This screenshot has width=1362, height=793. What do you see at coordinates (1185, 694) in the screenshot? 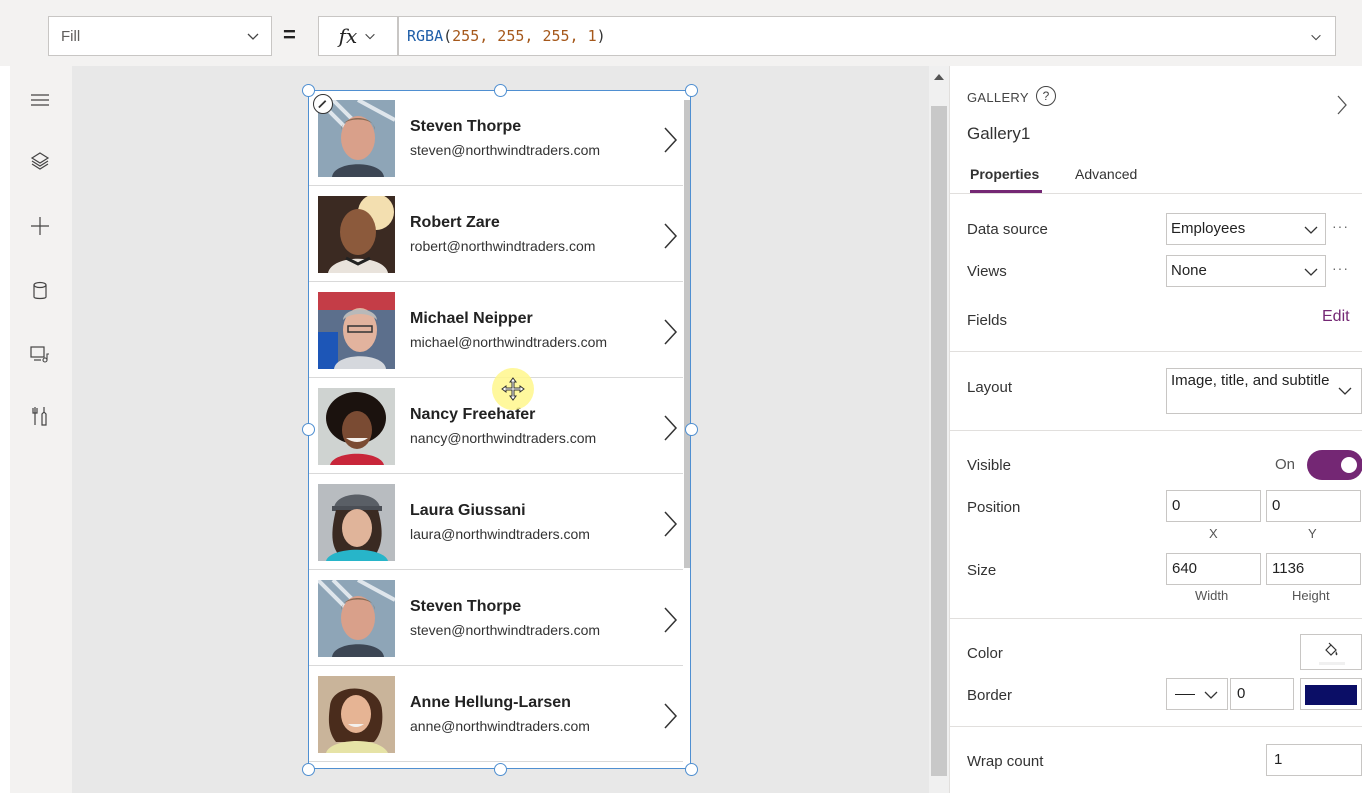
I see `border-line-style` at bounding box center [1185, 694].